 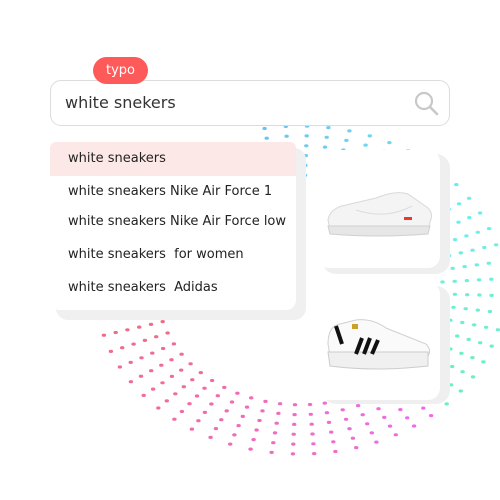 I want to click on adidas-sneaker-image, so click(x=379, y=344).